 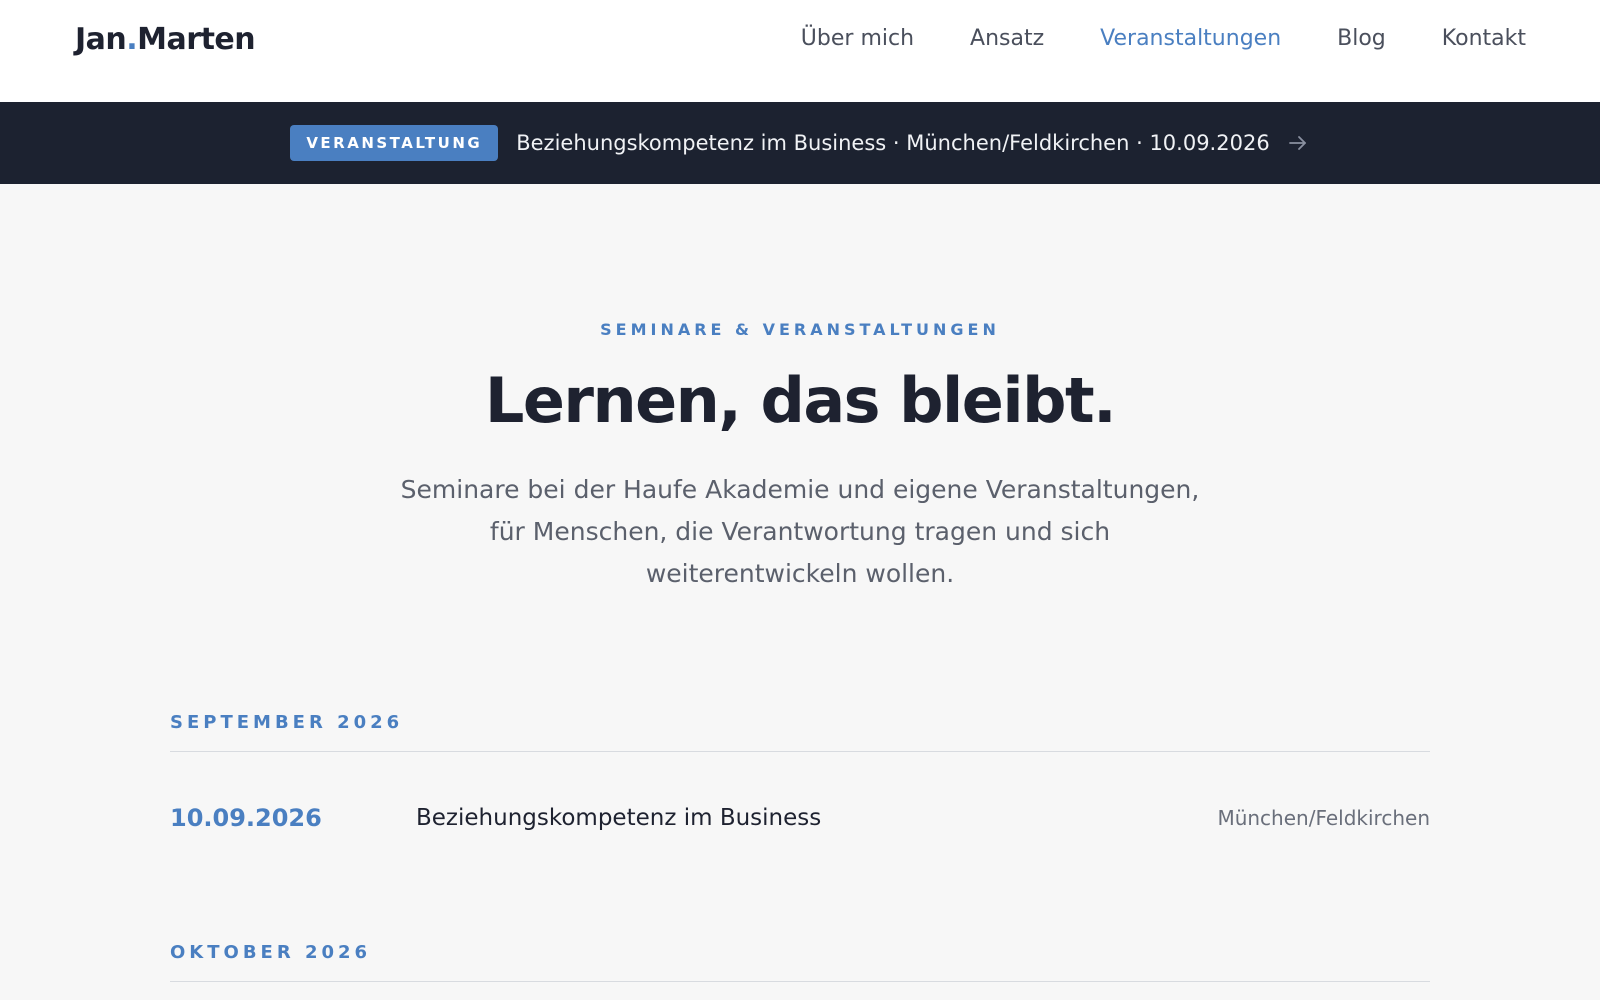 What do you see at coordinates (1297, 143) in the screenshot?
I see `arrow-right-icon` at bounding box center [1297, 143].